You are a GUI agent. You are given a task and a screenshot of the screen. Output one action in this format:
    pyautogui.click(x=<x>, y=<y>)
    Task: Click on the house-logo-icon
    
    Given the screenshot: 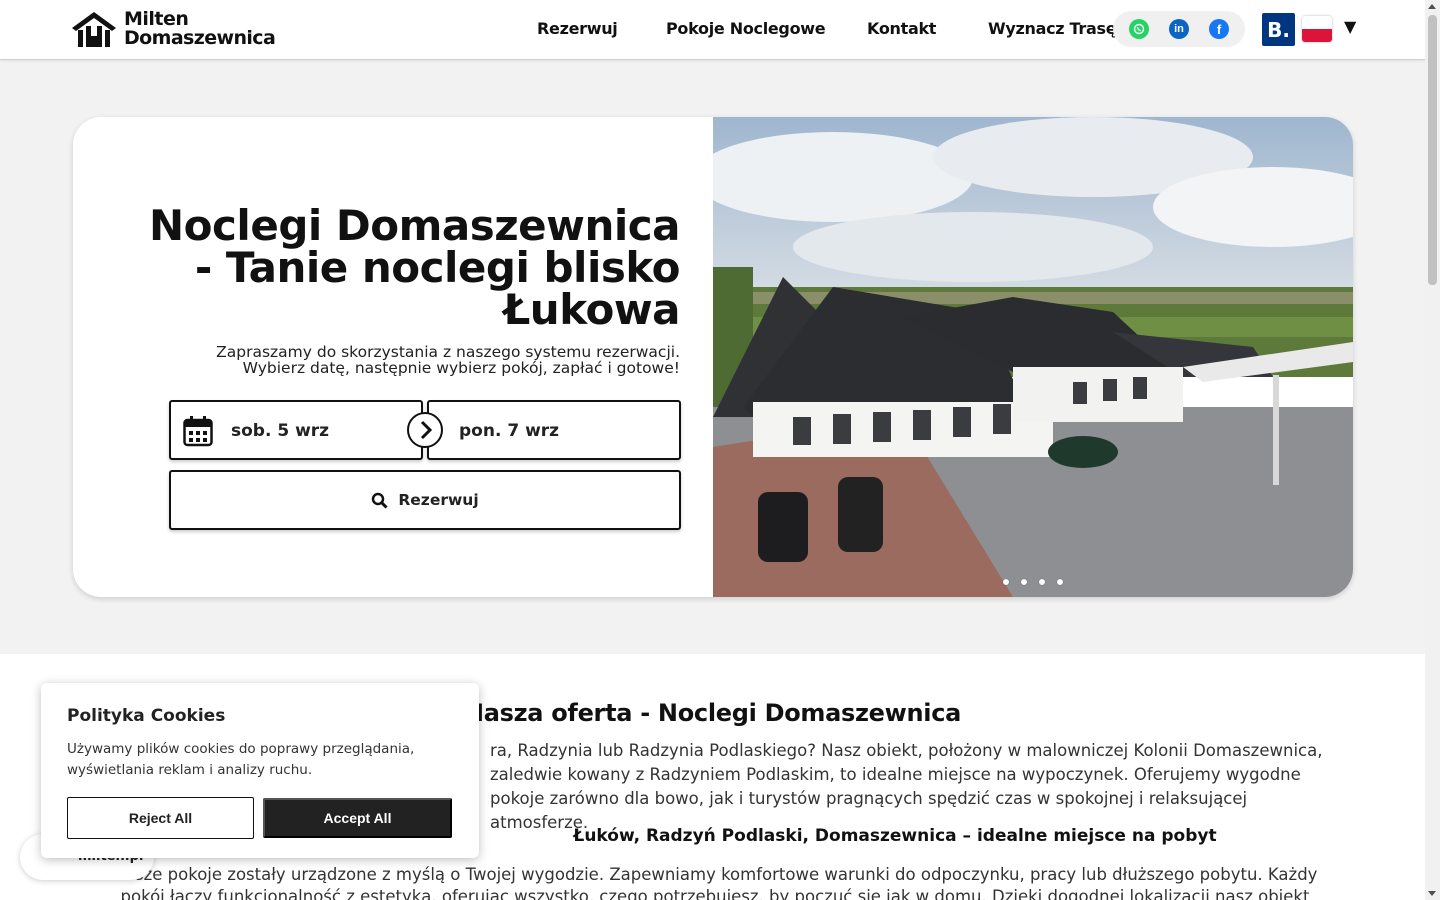 What is the action you would take?
    pyautogui.click(x=94, y=29)
    